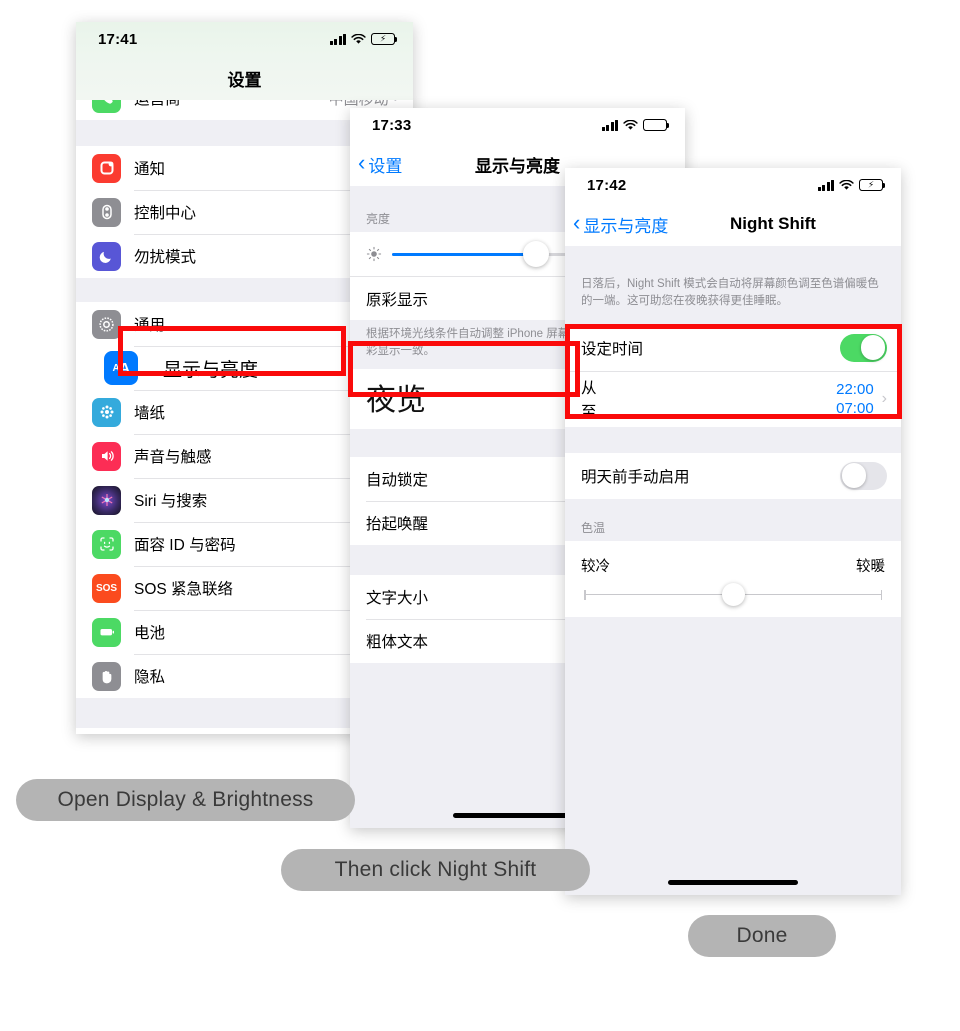 The width and height of the screenshot is (960, 1031). What do you see at coordinates (626, 226) in the screenshot?
I see `back-button-label: 显示与亮度` at bounding box center [626, 226].